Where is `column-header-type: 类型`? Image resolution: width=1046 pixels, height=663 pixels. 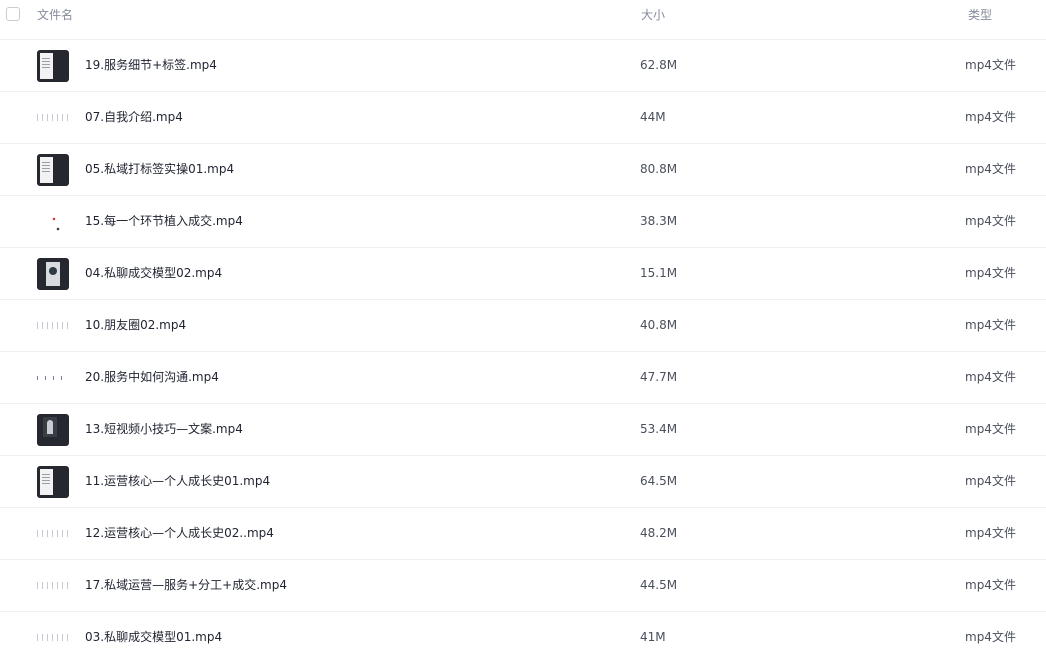
column-header-type: 类型 is located at coordinates (980, 15).